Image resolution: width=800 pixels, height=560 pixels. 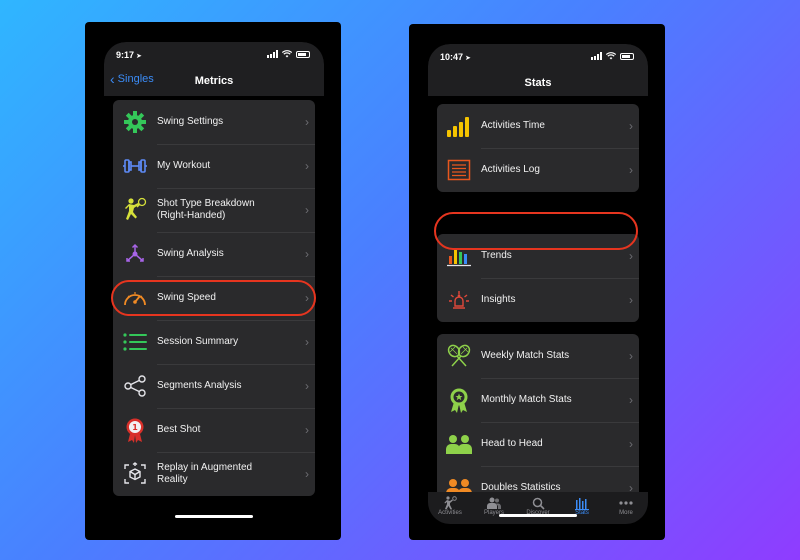 What do you see at coordinates (498, 299) in the screenshot?
I see `item-label: Insights` at bounding box center [498, 299].